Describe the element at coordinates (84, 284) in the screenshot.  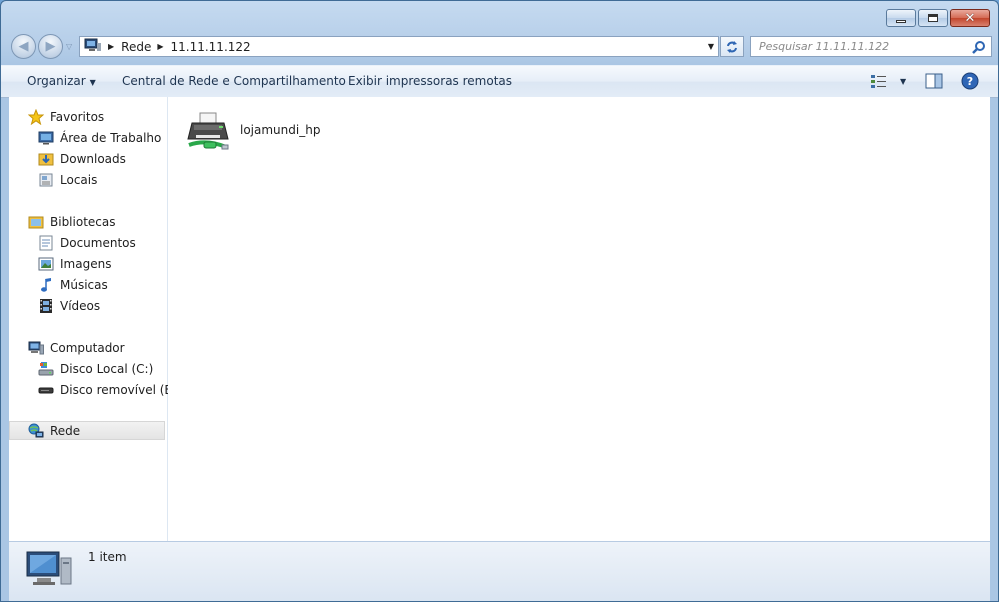
I see `sidebar-label: Músicas` at that location.